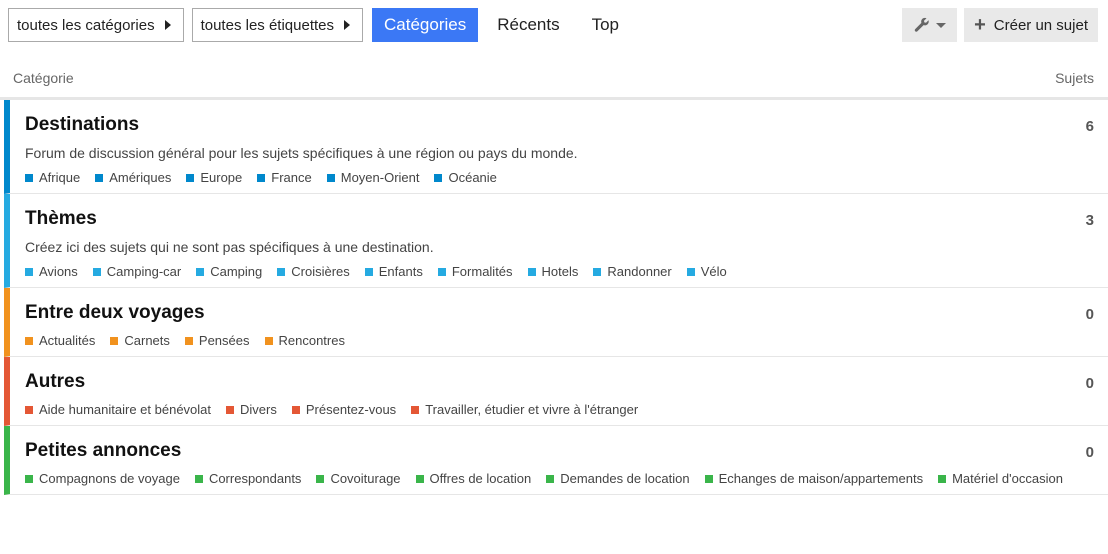 This screenshot has width=1108, height=554. I want to click on subcategory-link: Actualités, so click(60, 340).